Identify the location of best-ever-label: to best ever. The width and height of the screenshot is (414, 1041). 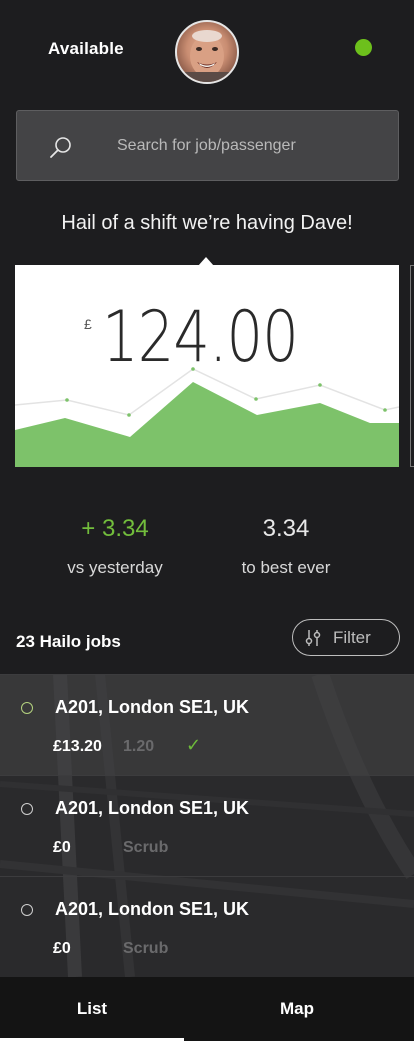
(286, 567).